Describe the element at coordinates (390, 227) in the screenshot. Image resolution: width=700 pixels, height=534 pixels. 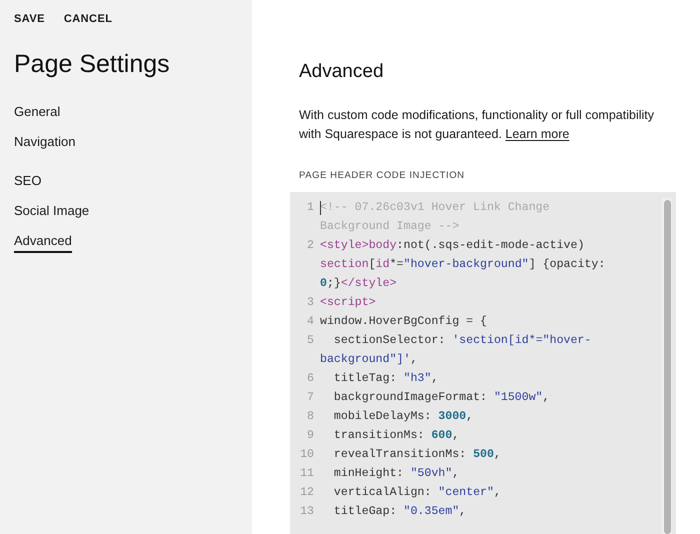
I see `code-line: Background Image -->` at that location.